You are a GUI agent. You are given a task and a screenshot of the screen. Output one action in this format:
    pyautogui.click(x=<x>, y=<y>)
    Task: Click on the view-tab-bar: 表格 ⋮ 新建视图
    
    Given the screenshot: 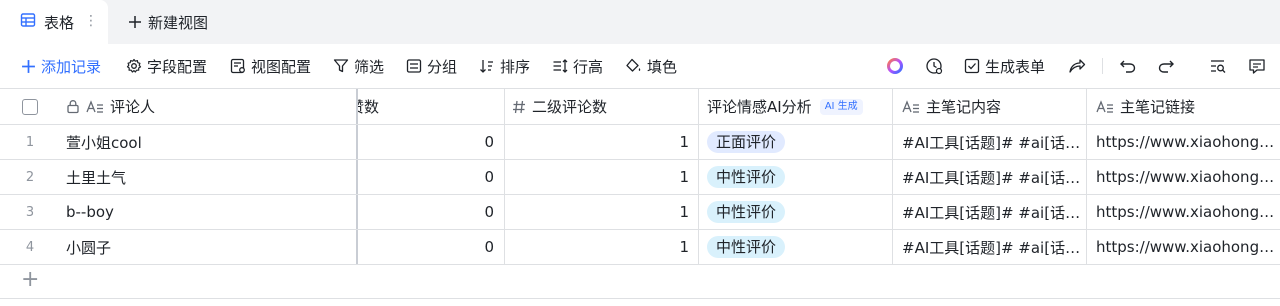 What is the action you would take?
    pyautogui.click(x=640, y=22)
    